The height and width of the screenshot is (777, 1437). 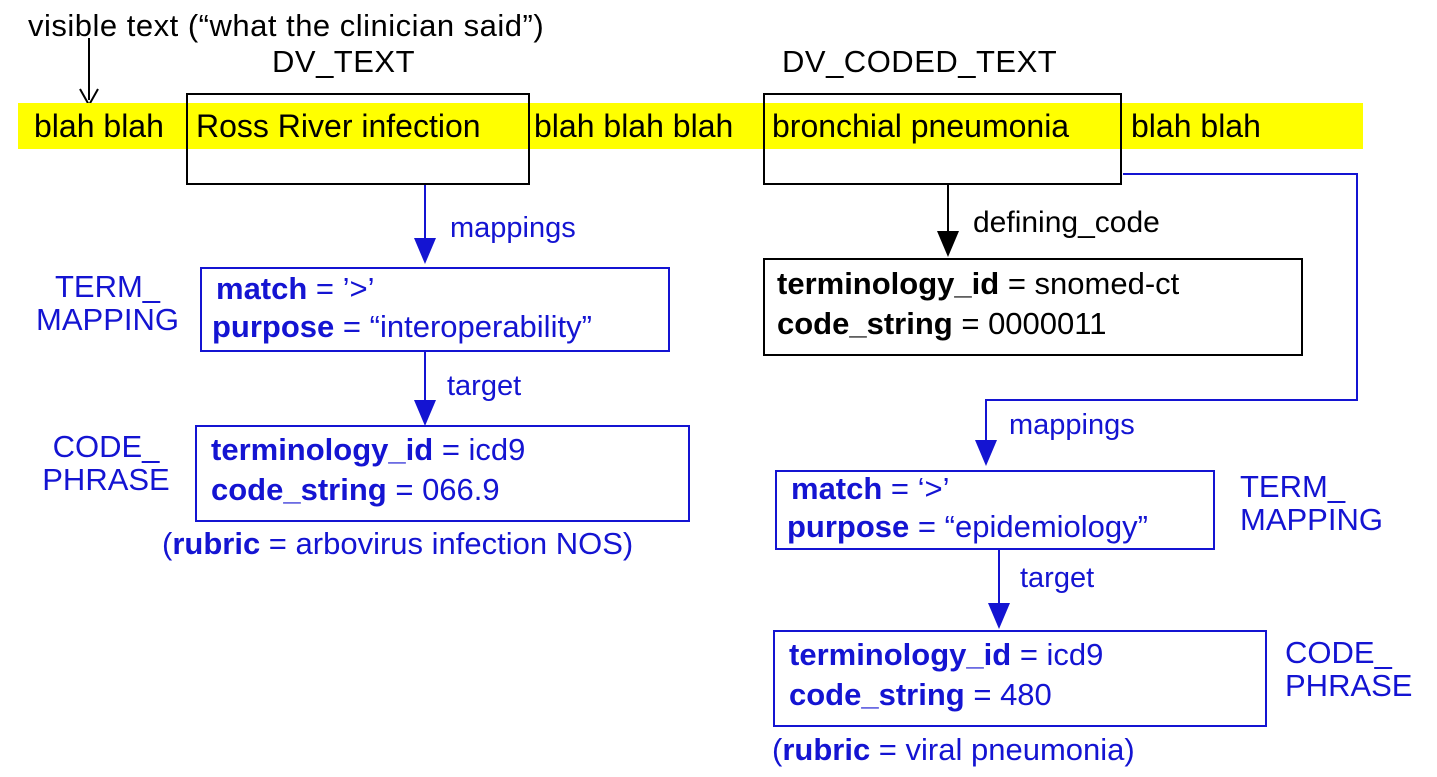 What do you see at coordinates (1293, 486) in the screenshot?
I see `class-label-term-mapping-right-line1: TERM_` at bounding box center [1293, 486].